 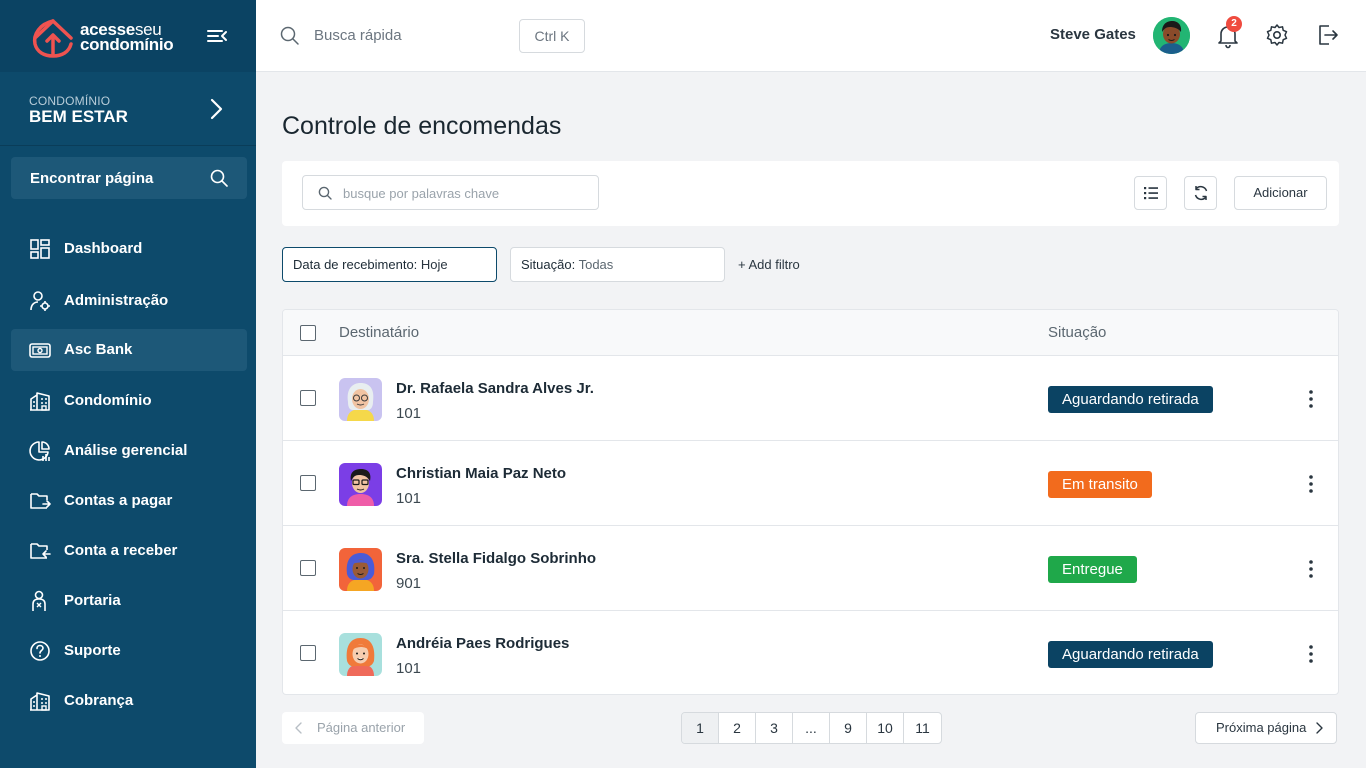 I want to click on sidebar-item-label: Conta a receber, so click(x=121, y=550).